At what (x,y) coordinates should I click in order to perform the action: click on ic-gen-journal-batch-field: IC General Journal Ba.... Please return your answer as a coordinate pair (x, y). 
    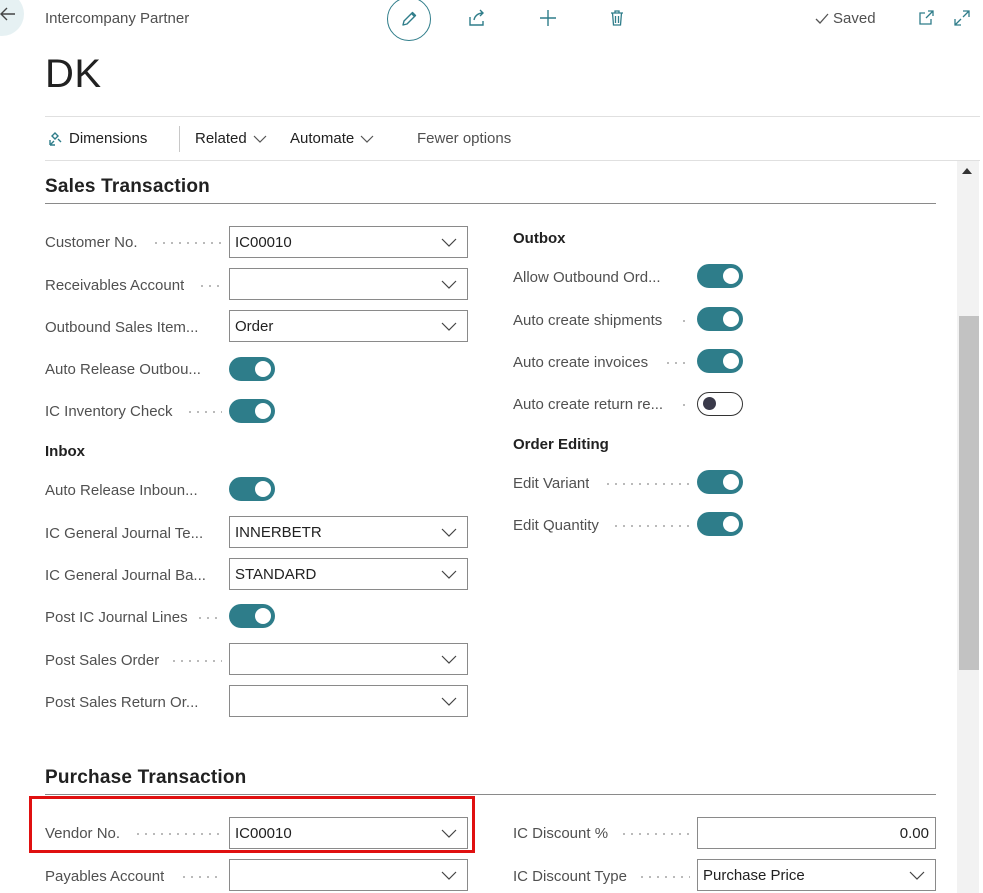
    Looking at the image, I should click on (125, 575).